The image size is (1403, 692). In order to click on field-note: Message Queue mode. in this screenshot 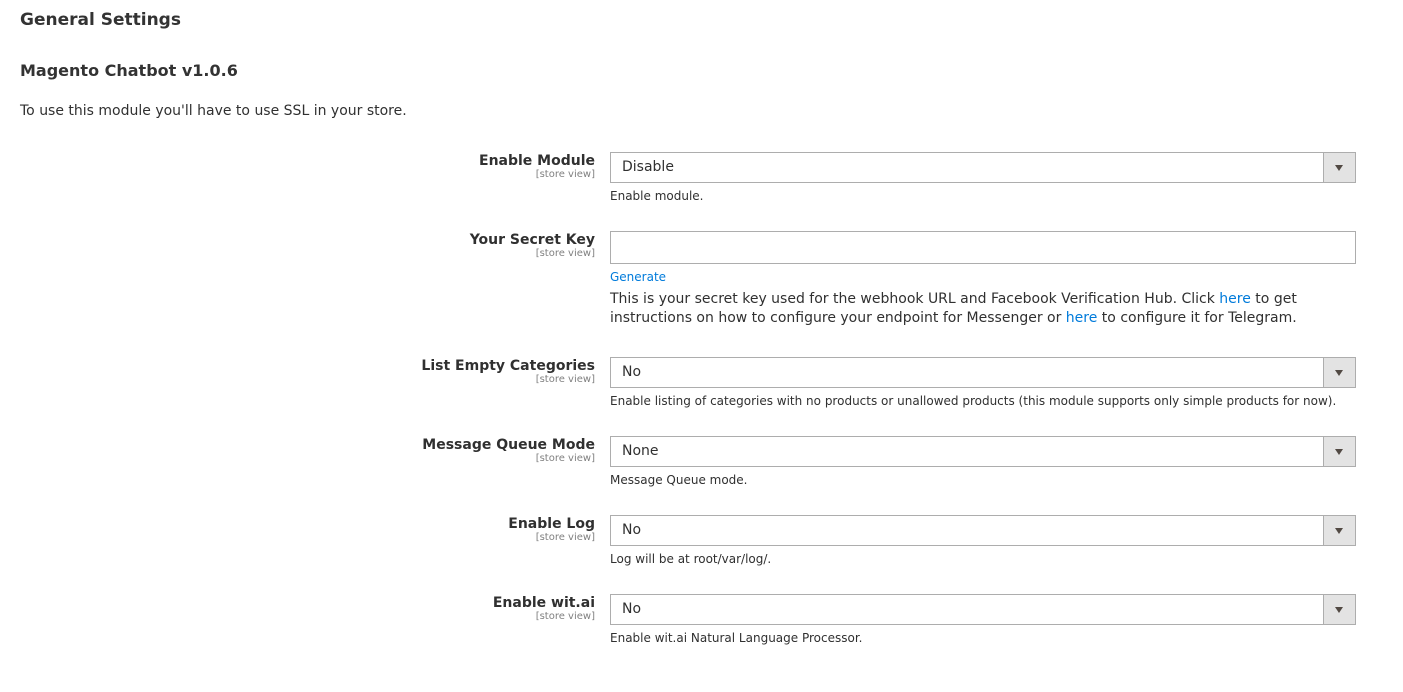, I will do `click(679, 480)`.